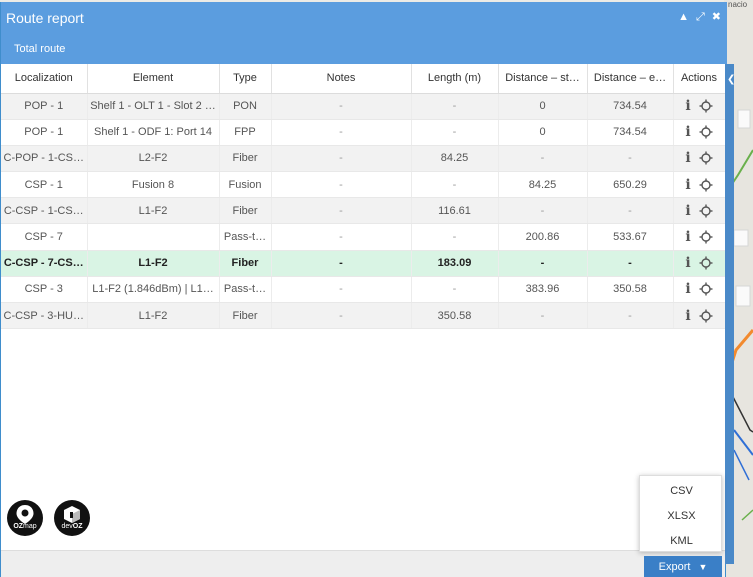 The width and height of the screenshot is (753, 577). What do you see at coordinates (455, 159) in the screenshot?
I see `cell-length: 84.25` at bounding box center [455, 159].